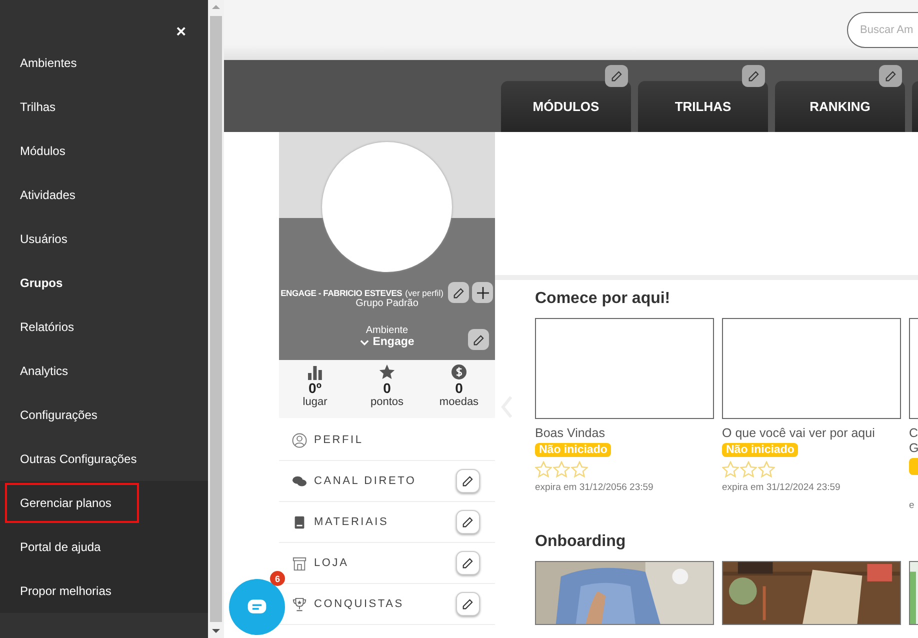 This screenshot has width=918, height=638. Describe the element at coordinates (315, 388) in the screenshot. I see `stat-value: 0º` at that location.